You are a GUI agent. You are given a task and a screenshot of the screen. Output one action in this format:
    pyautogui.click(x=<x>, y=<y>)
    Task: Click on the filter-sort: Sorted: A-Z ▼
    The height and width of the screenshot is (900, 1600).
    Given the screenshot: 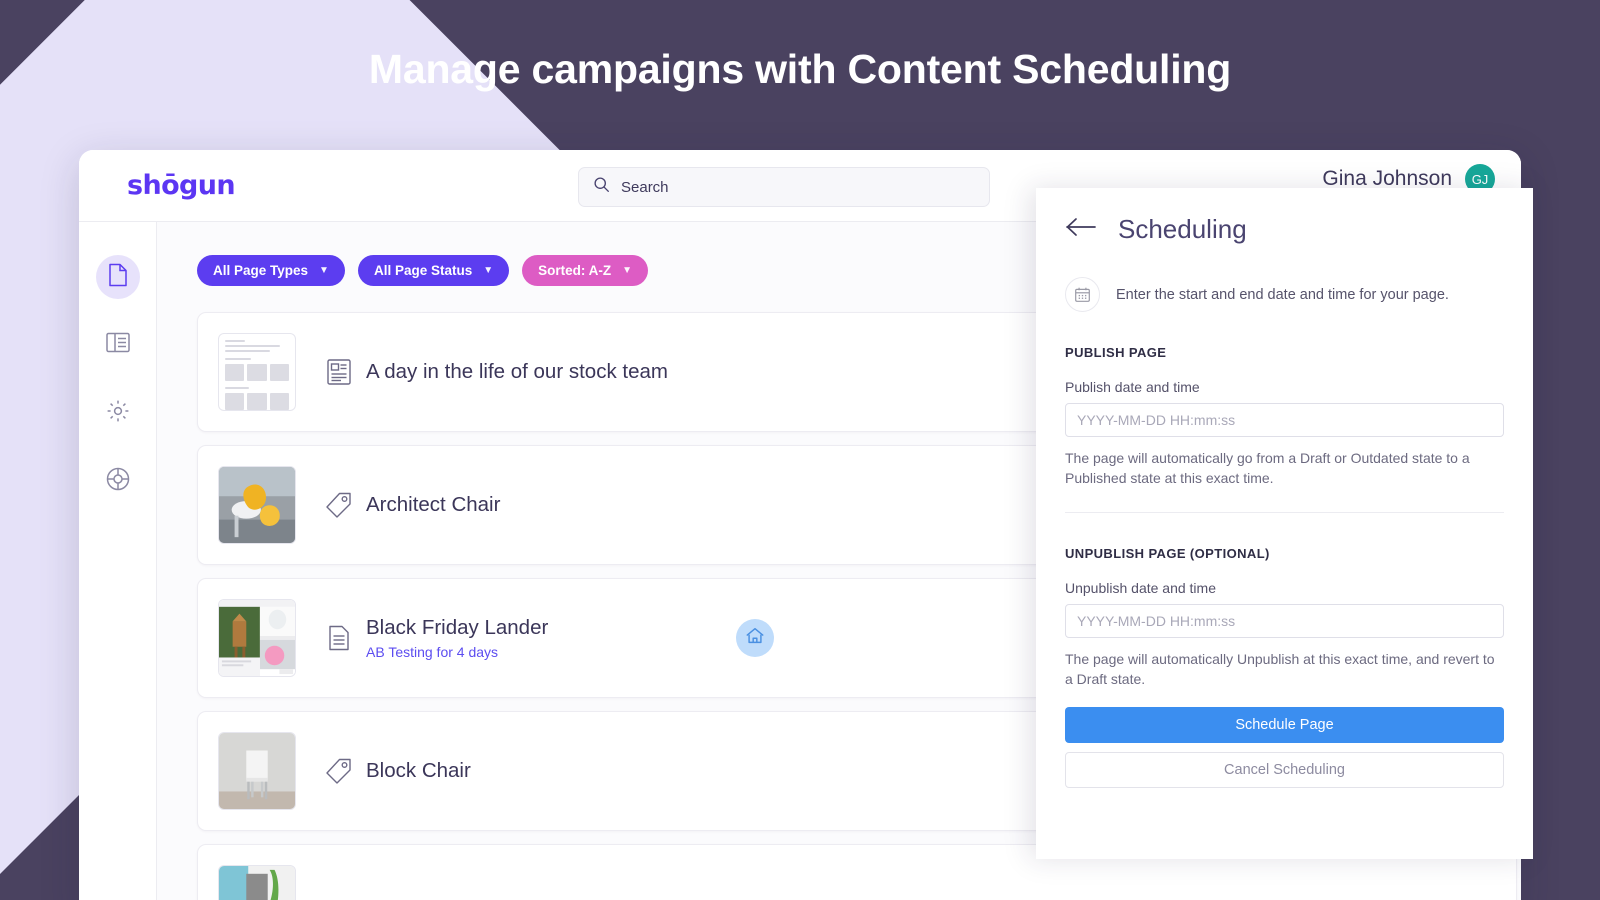 What is the action you would take?
    pyautogui.click(x=585, y=270)
    